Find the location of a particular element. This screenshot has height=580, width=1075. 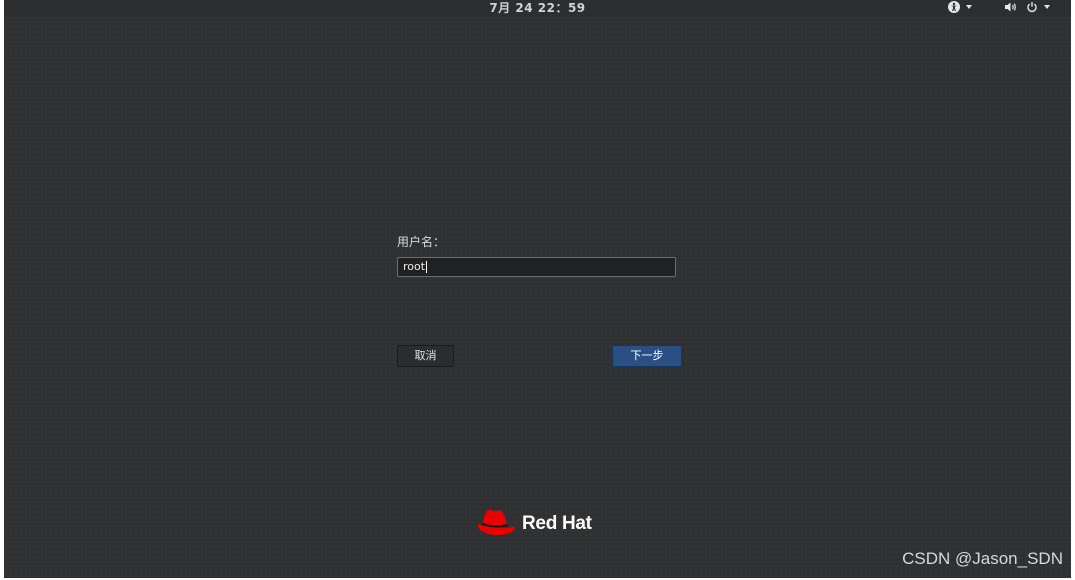

redhat-logo: Red Hat is located at coordinates (533, 524).